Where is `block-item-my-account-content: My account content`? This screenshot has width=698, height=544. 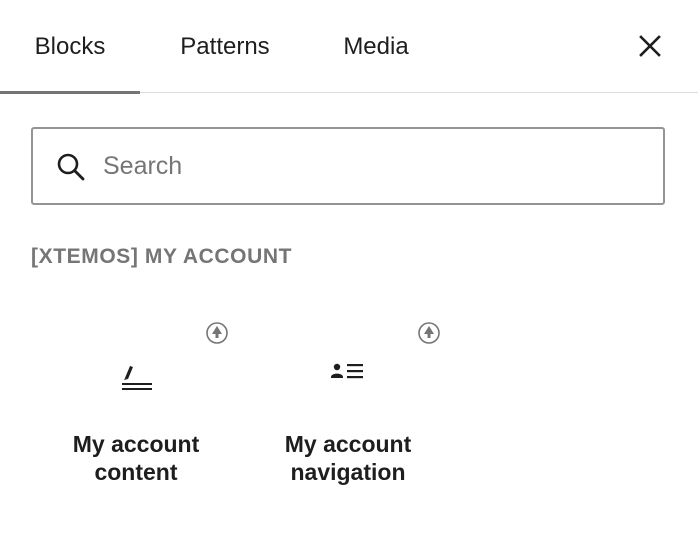
block-item-my-account-content: My account content is located at coordinates (136, 405).